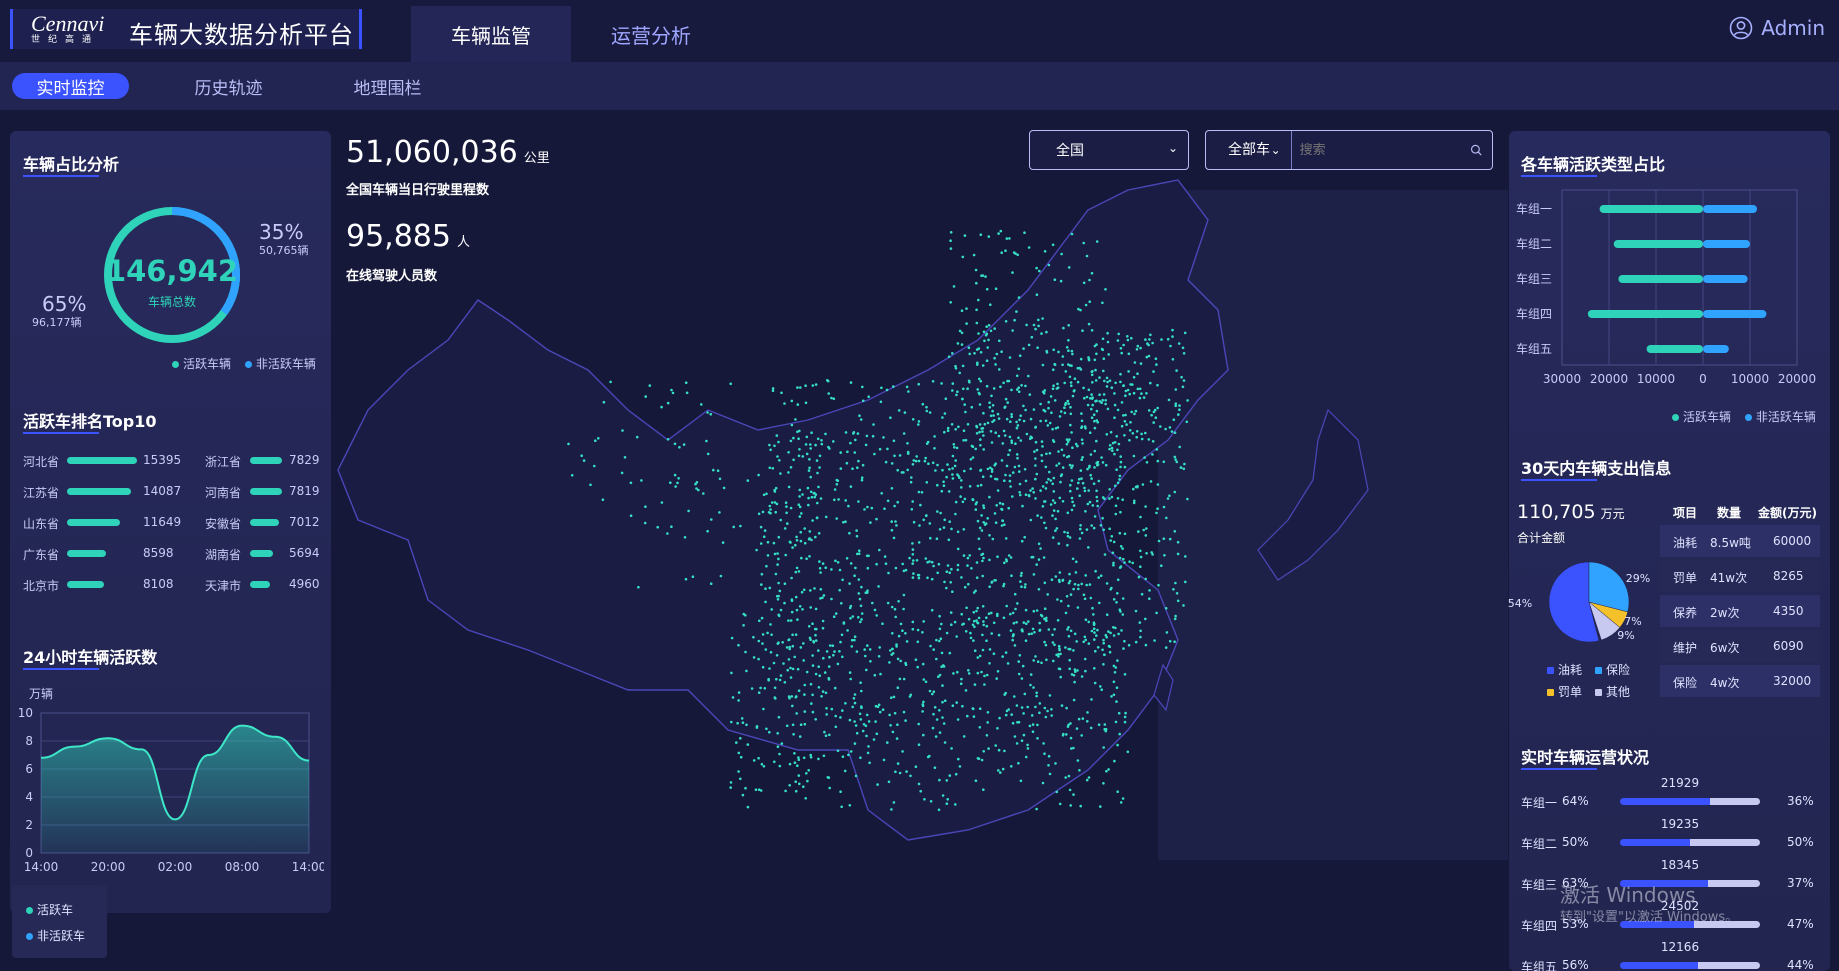  What do you see at coordinates (651, 34) in the screenshot?
I see `tab-operations-analysis: 运营分析` at bounding box center [651, 34].